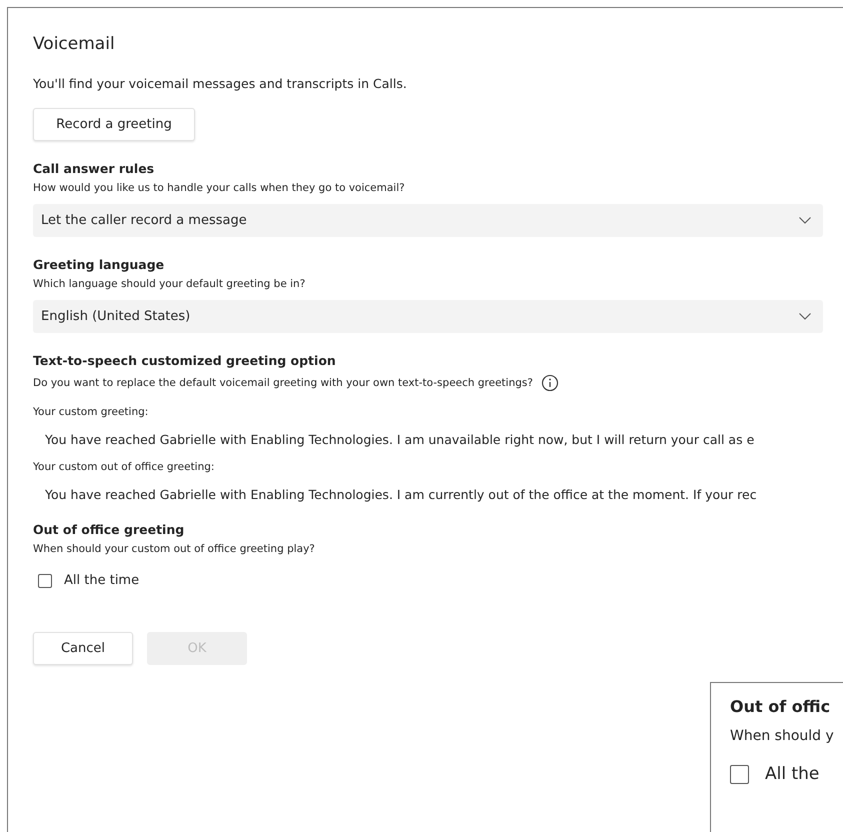  What do you see at coordinates (74, 44) in the screenshot?
I see `panel-title: Voicemail` at bounding box center [74, 44].